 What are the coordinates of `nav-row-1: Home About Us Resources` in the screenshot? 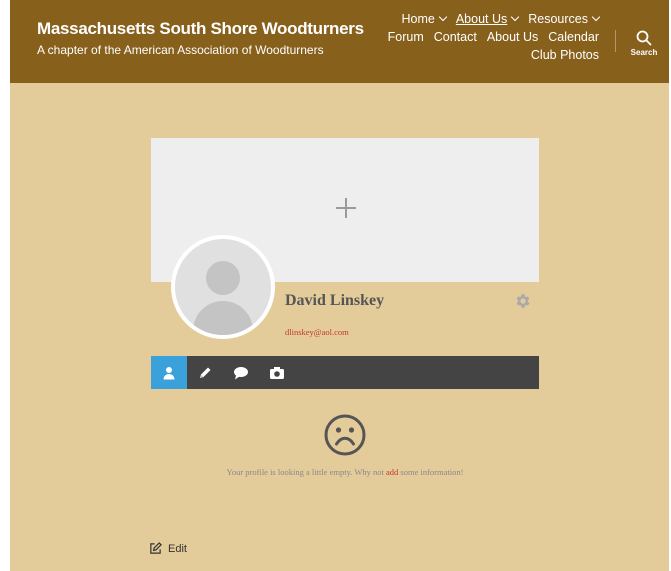 It's located at (485, 19).